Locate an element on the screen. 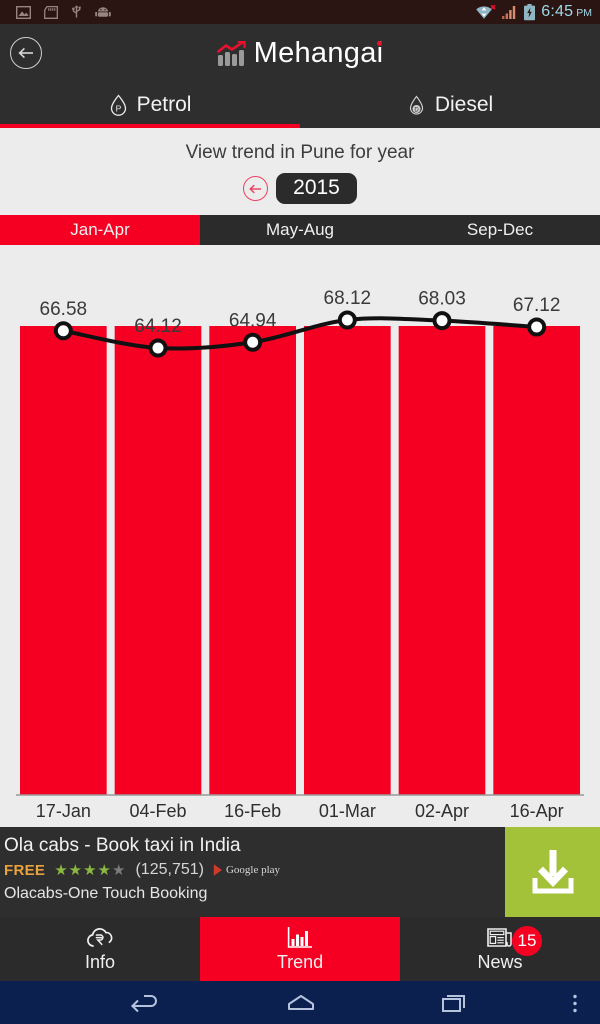  android-navigation-bar is located at coordinates (300, 1002).